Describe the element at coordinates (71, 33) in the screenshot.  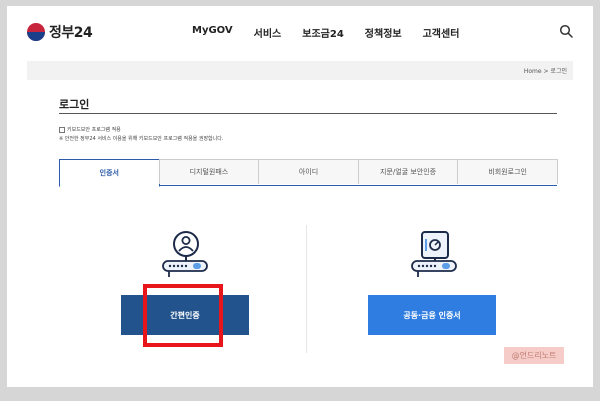
I see `logo-text: 정부24` at that location.